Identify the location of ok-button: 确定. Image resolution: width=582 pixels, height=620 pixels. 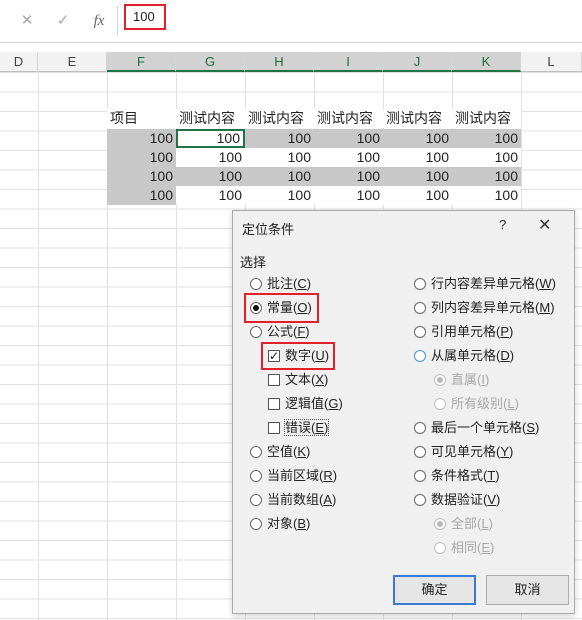
(434, 590).